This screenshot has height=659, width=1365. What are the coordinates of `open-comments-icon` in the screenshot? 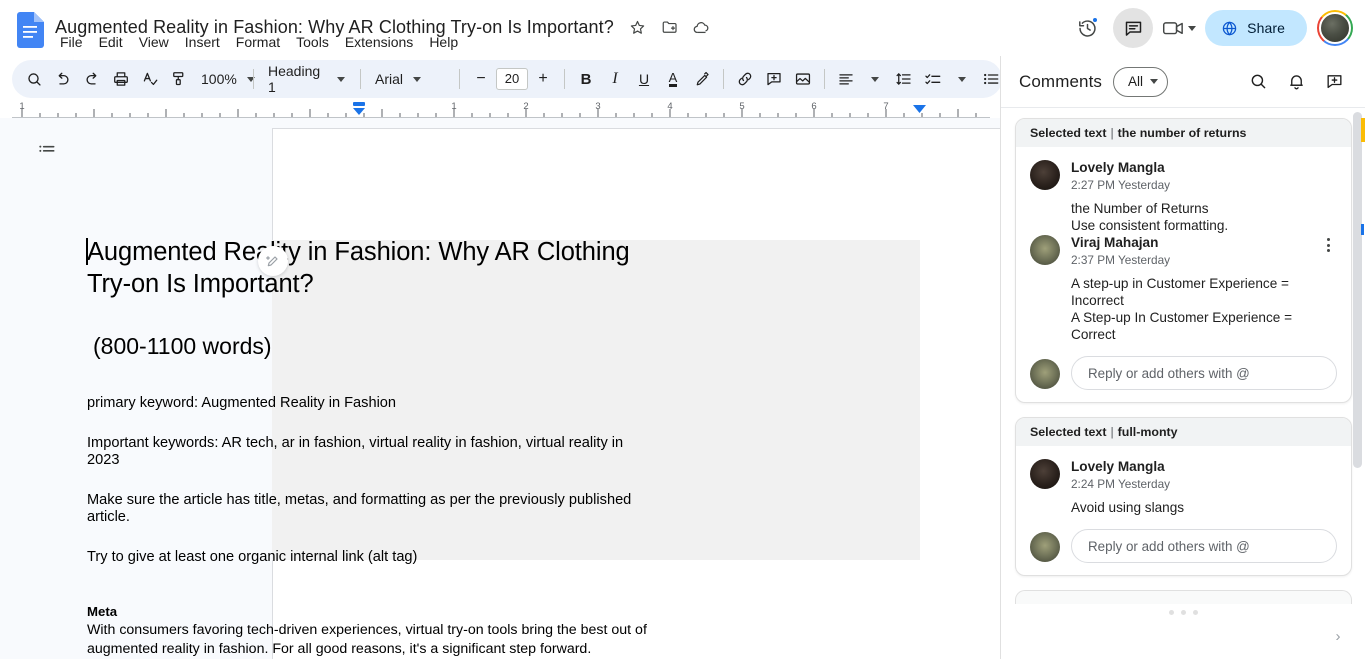 It's located at (1133, 28).